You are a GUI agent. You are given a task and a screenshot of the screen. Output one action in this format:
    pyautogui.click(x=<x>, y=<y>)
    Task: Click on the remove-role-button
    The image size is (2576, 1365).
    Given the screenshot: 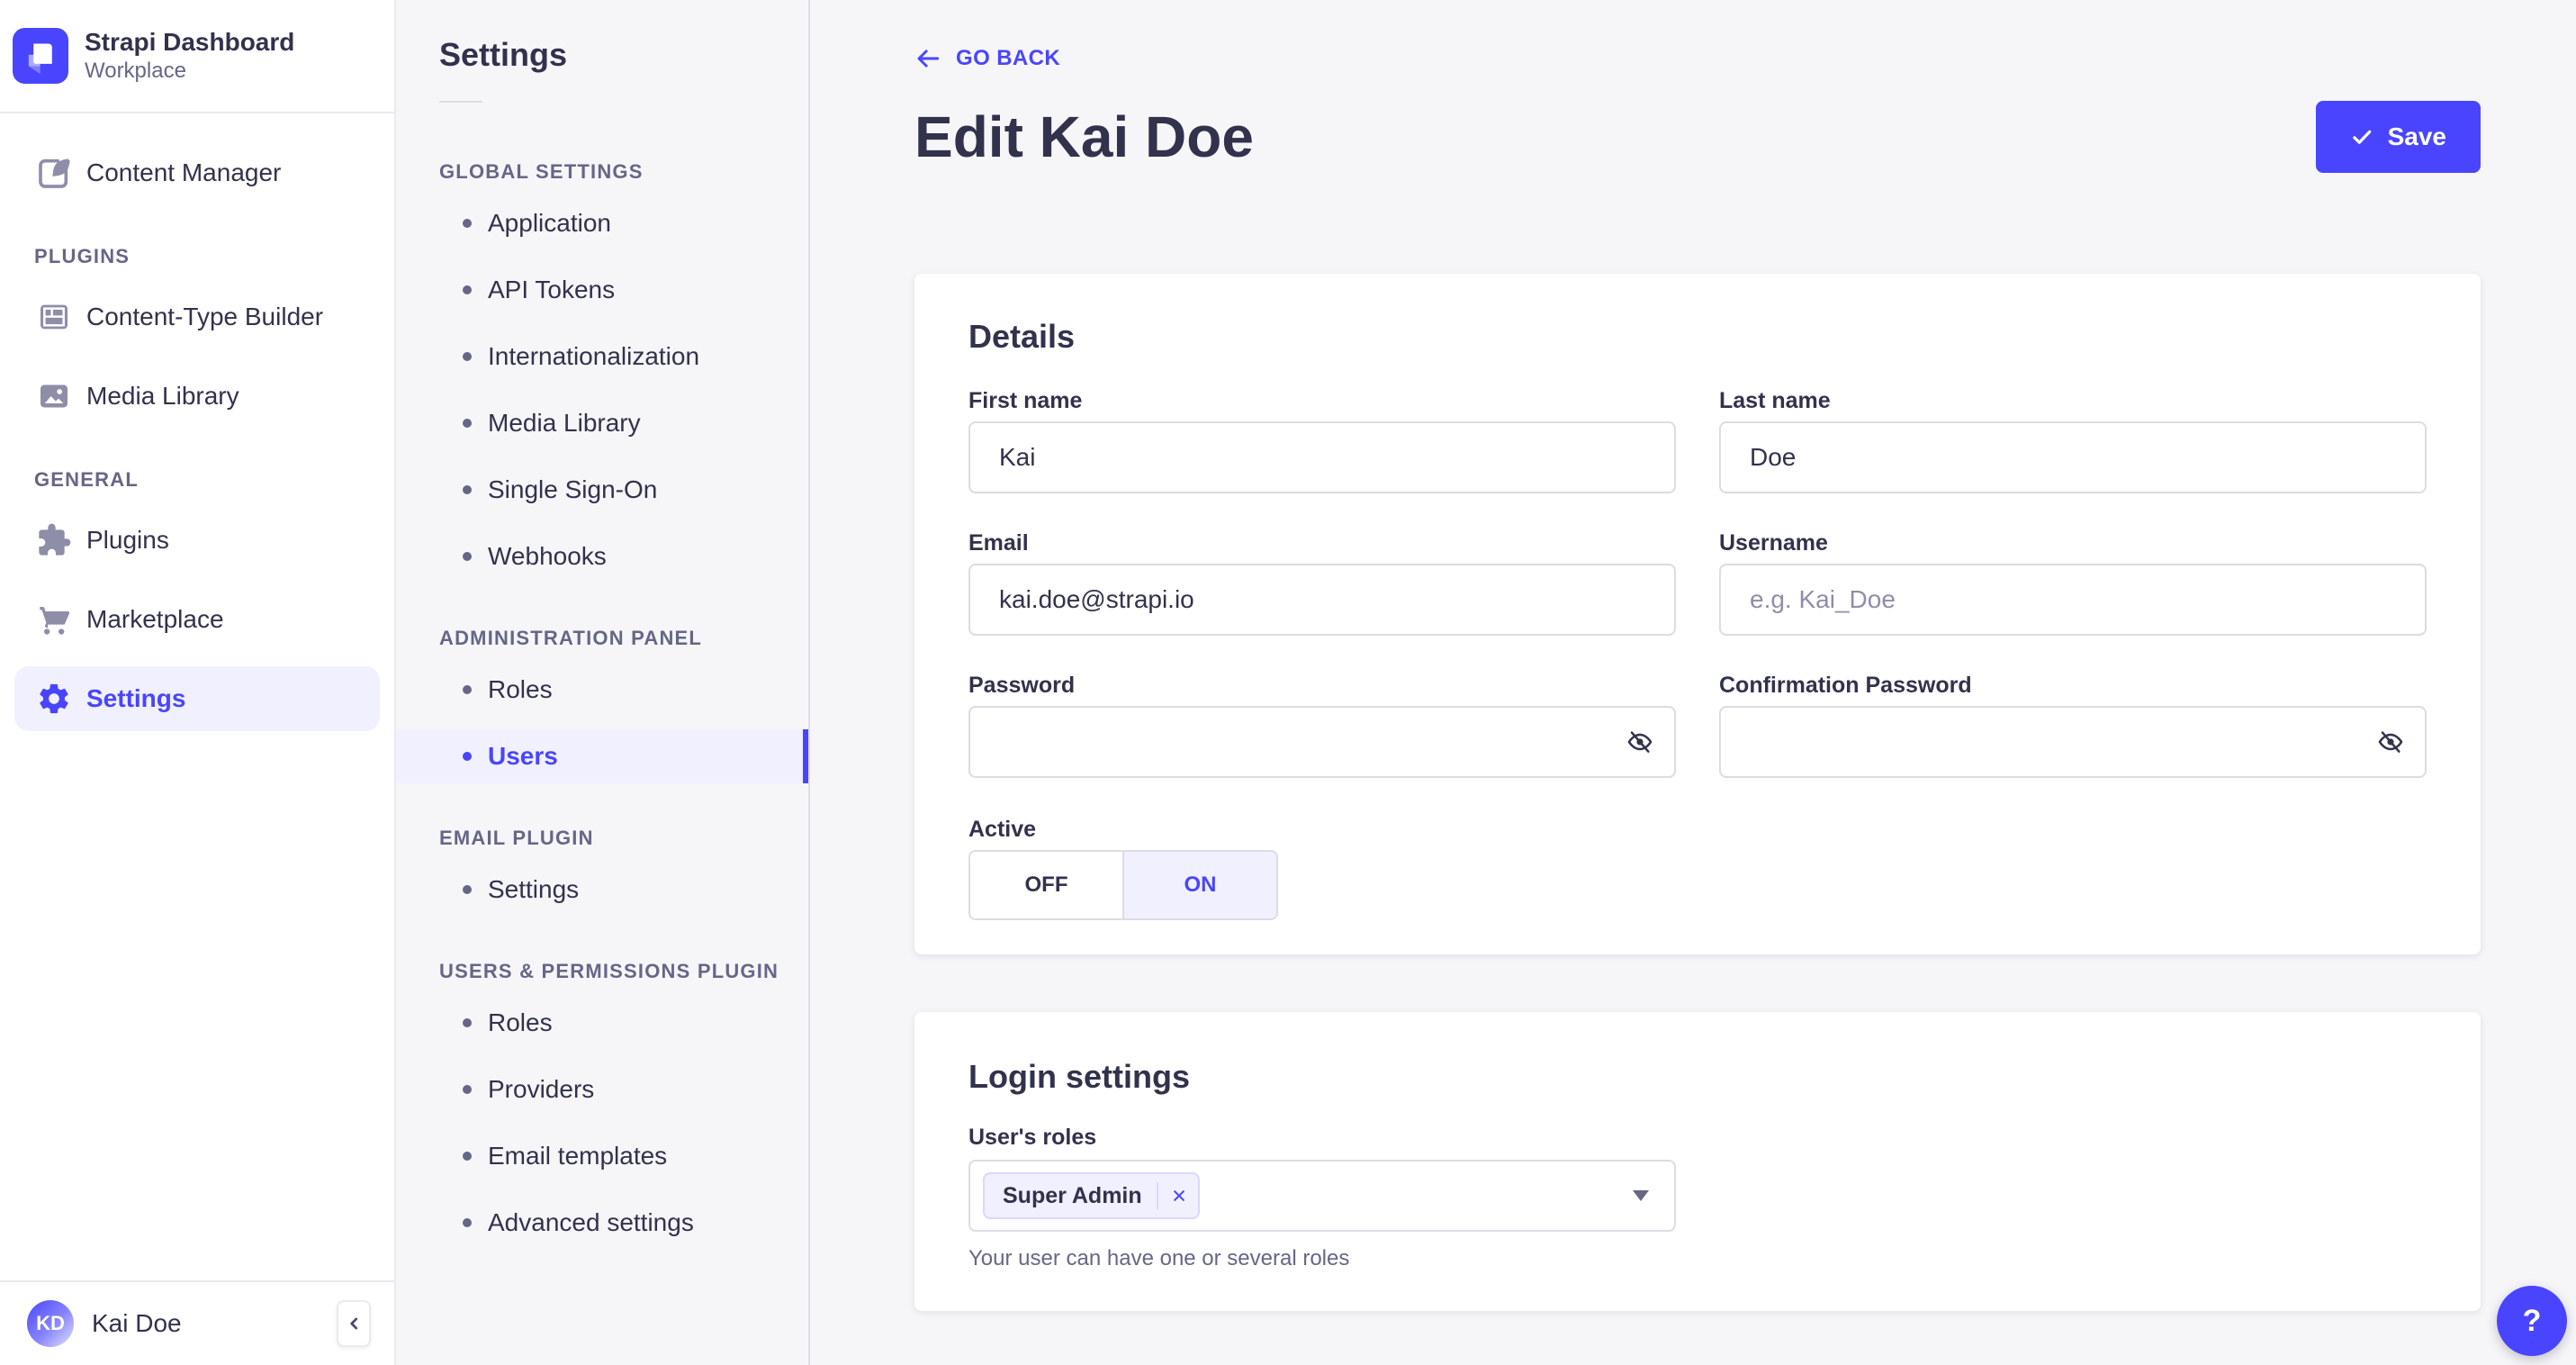 What is the action you would take?
    pyautogui.click(x=1179, y=1195)
    